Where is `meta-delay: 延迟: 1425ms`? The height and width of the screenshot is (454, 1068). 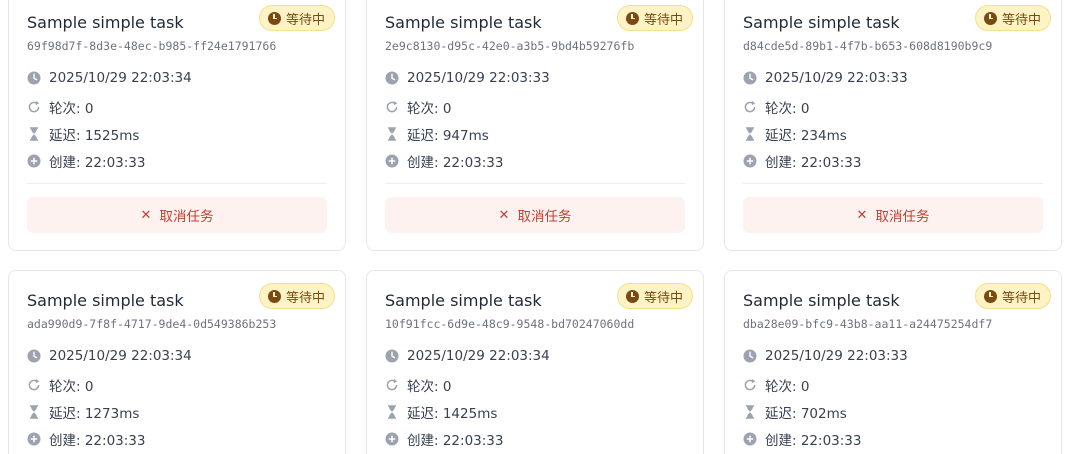
meta-delay: 延迟: 1425ms is located at coordinates (441, 412).